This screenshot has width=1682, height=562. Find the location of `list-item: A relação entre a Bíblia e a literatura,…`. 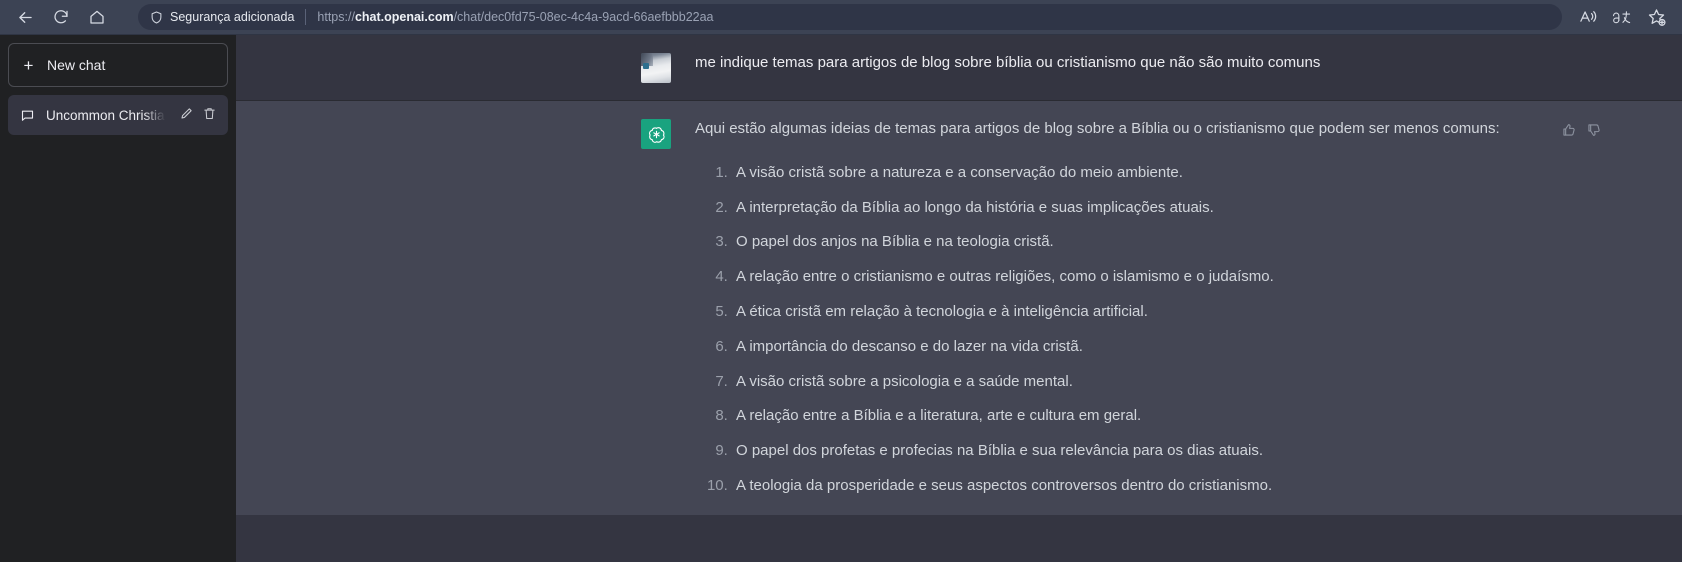

list-item: A relação entre a Bíblia e a literatura,… is located at coordinates (1123, 416).